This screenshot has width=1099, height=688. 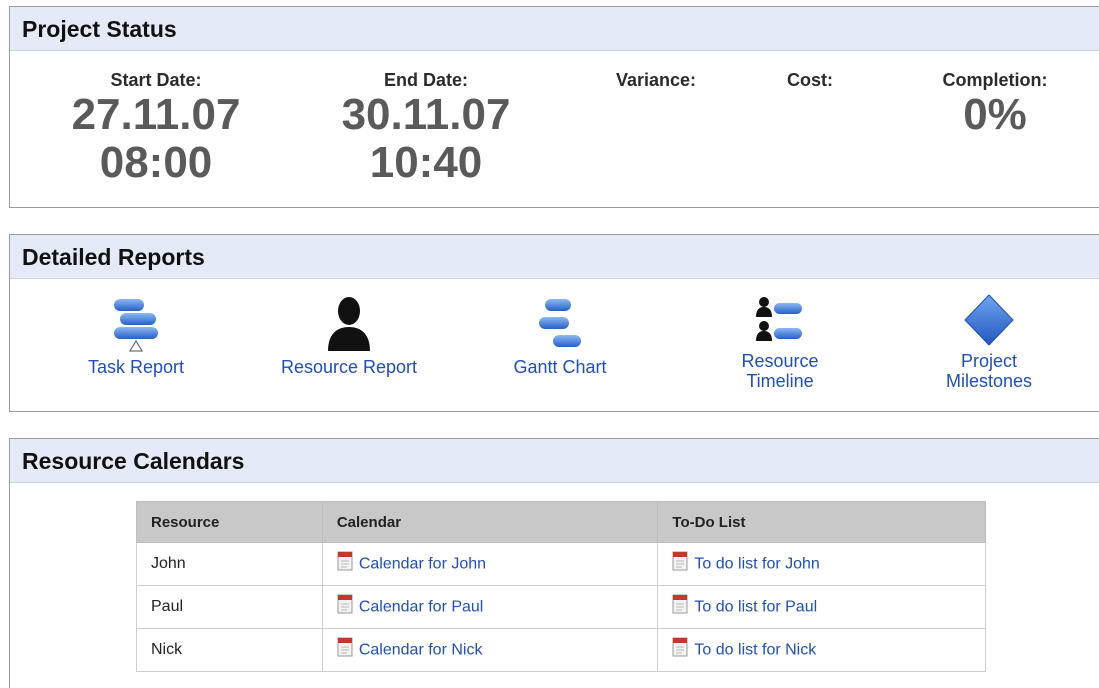 What do you see at coordinates (349, 367) in the screenshot?
I see `resource-report-label: Resource Report` at bounding box center [349, 367].